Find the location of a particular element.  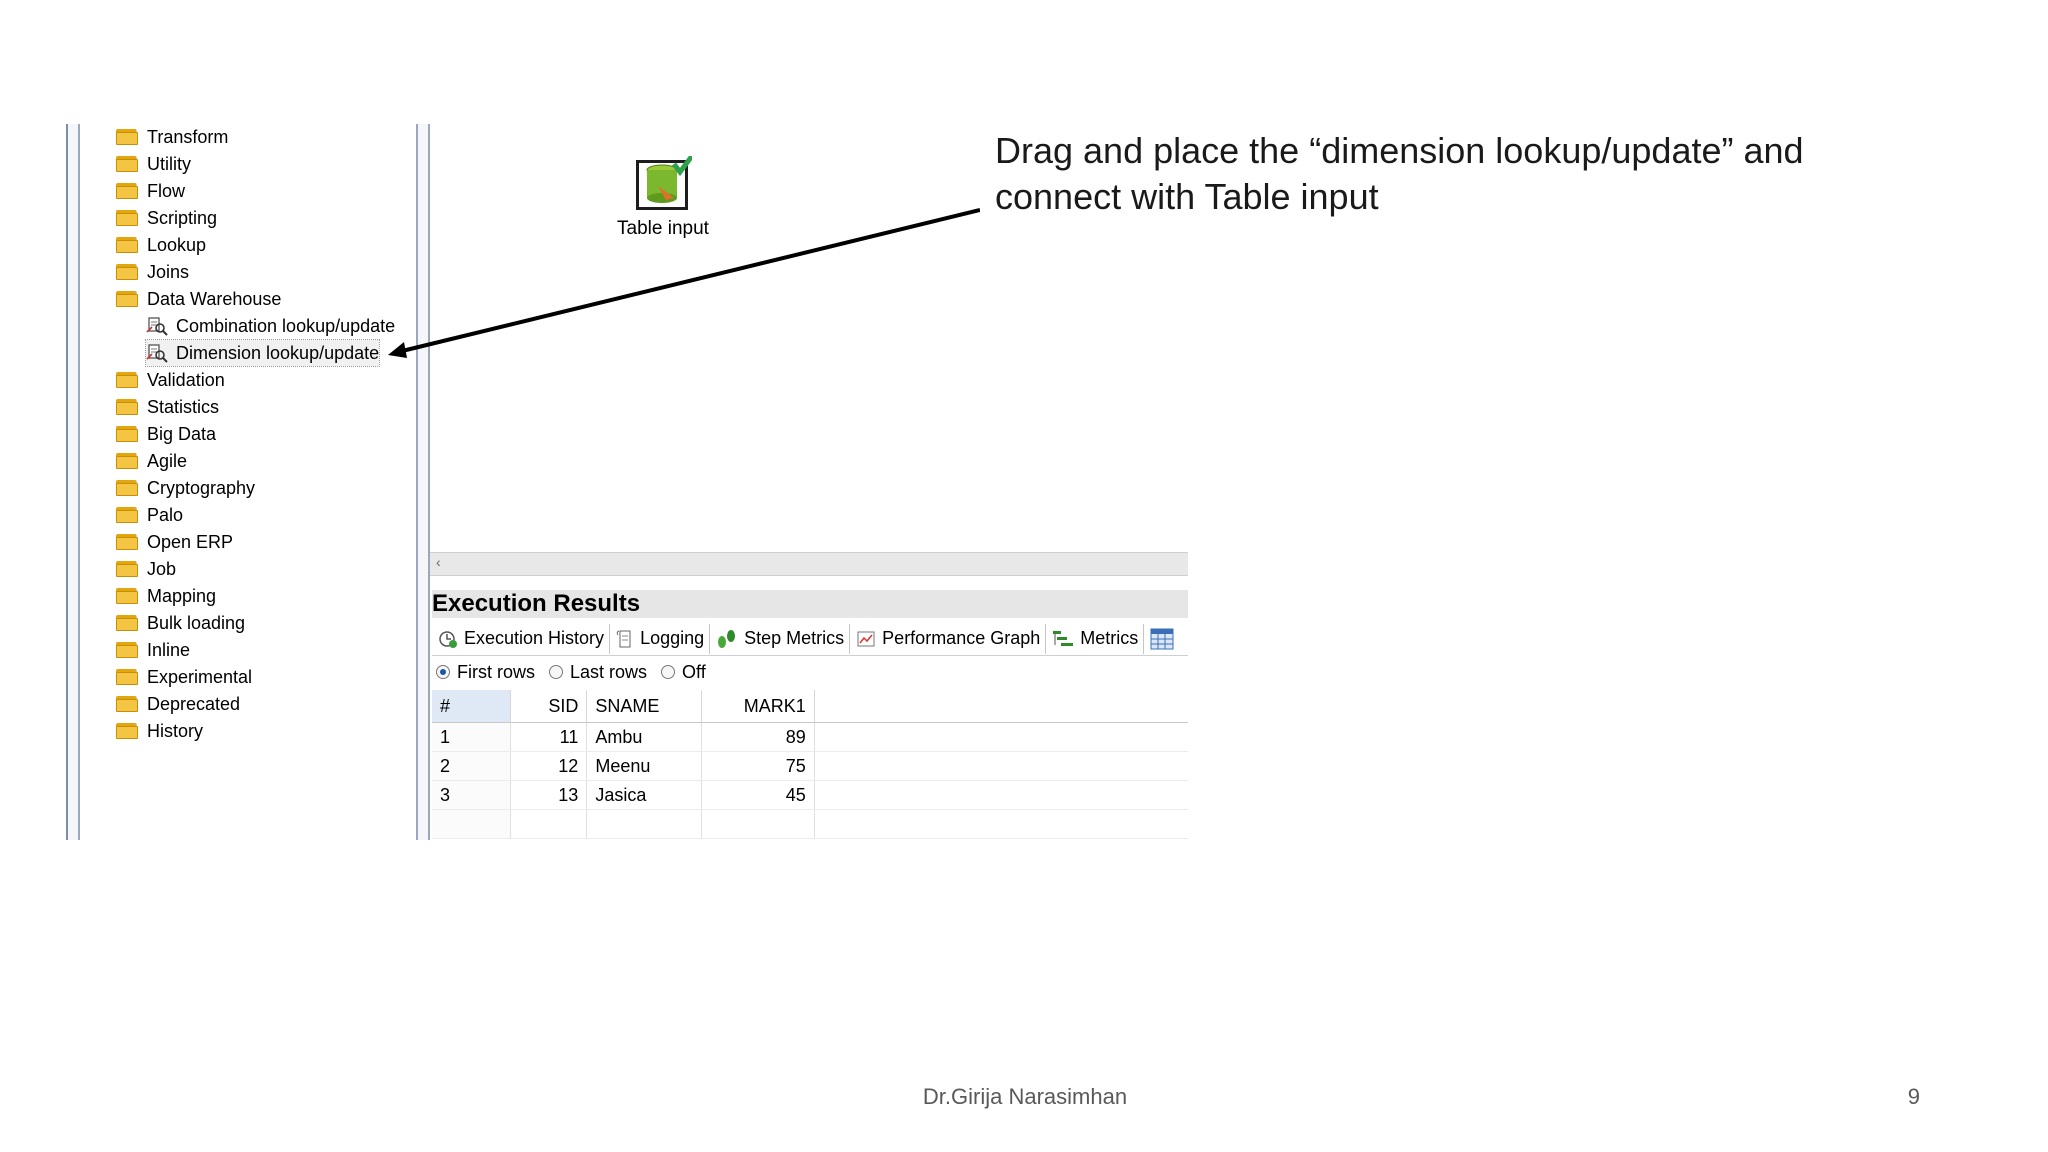

tab-metrics: Metrics is located at coordinates (1095, 638).